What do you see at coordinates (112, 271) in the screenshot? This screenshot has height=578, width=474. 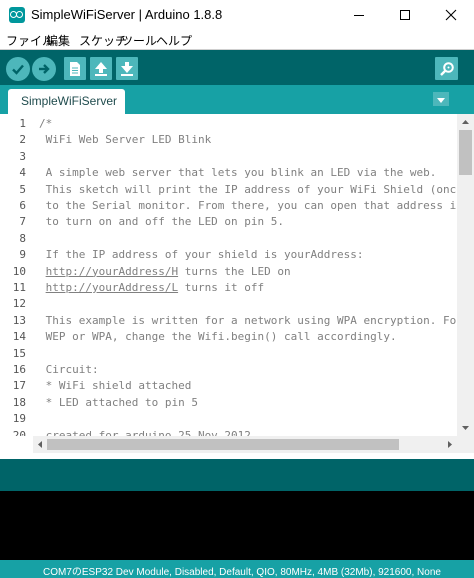 I see `code-link: http://yourAddress/H` at bounding box center [112, 271].